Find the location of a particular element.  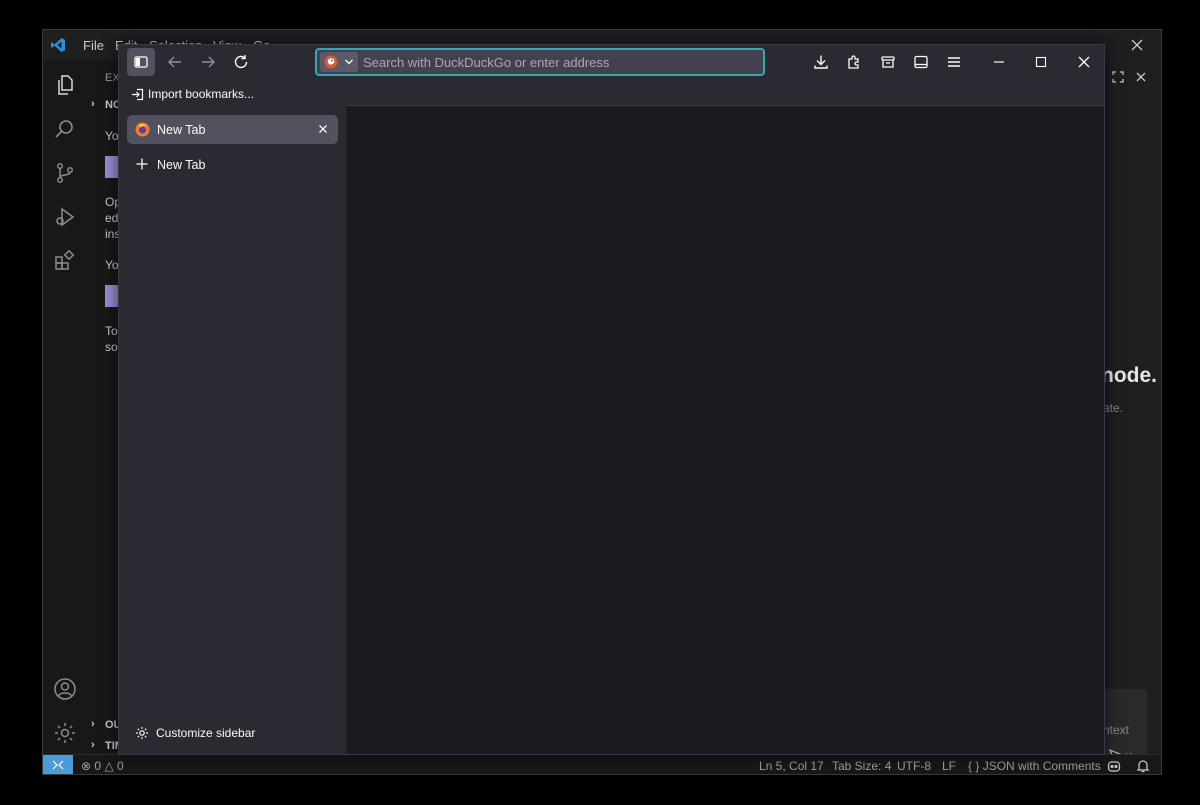

container-button is located at coordinates (888, 62).